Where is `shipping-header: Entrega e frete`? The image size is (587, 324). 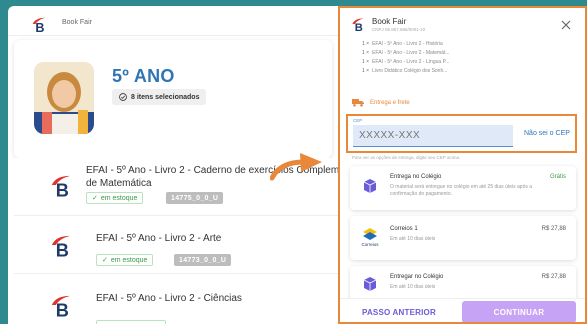 shipping-header: Entrega e frete is located at coordinates (381, 102).